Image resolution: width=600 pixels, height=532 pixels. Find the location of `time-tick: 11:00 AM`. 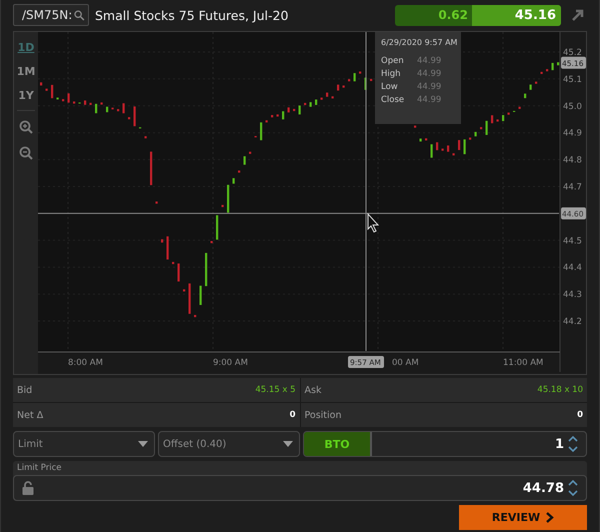

time-tick: 11:00 AM is located at coordinates (523, 363).